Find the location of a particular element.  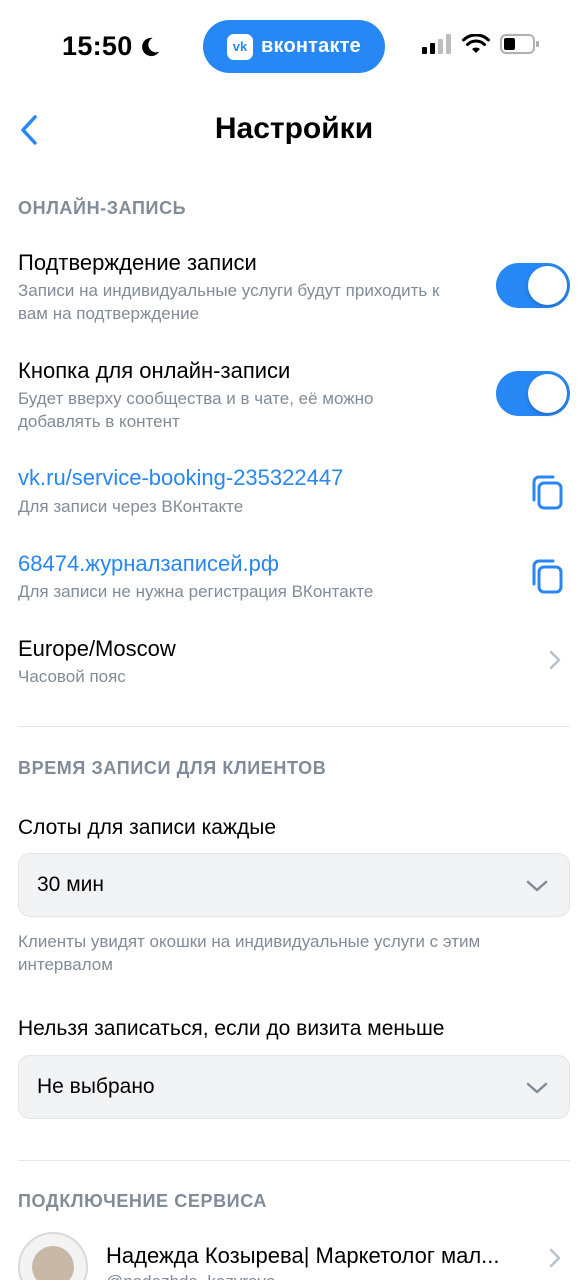

slots-select-value: 30 мин is located at coordinates (70, 884).